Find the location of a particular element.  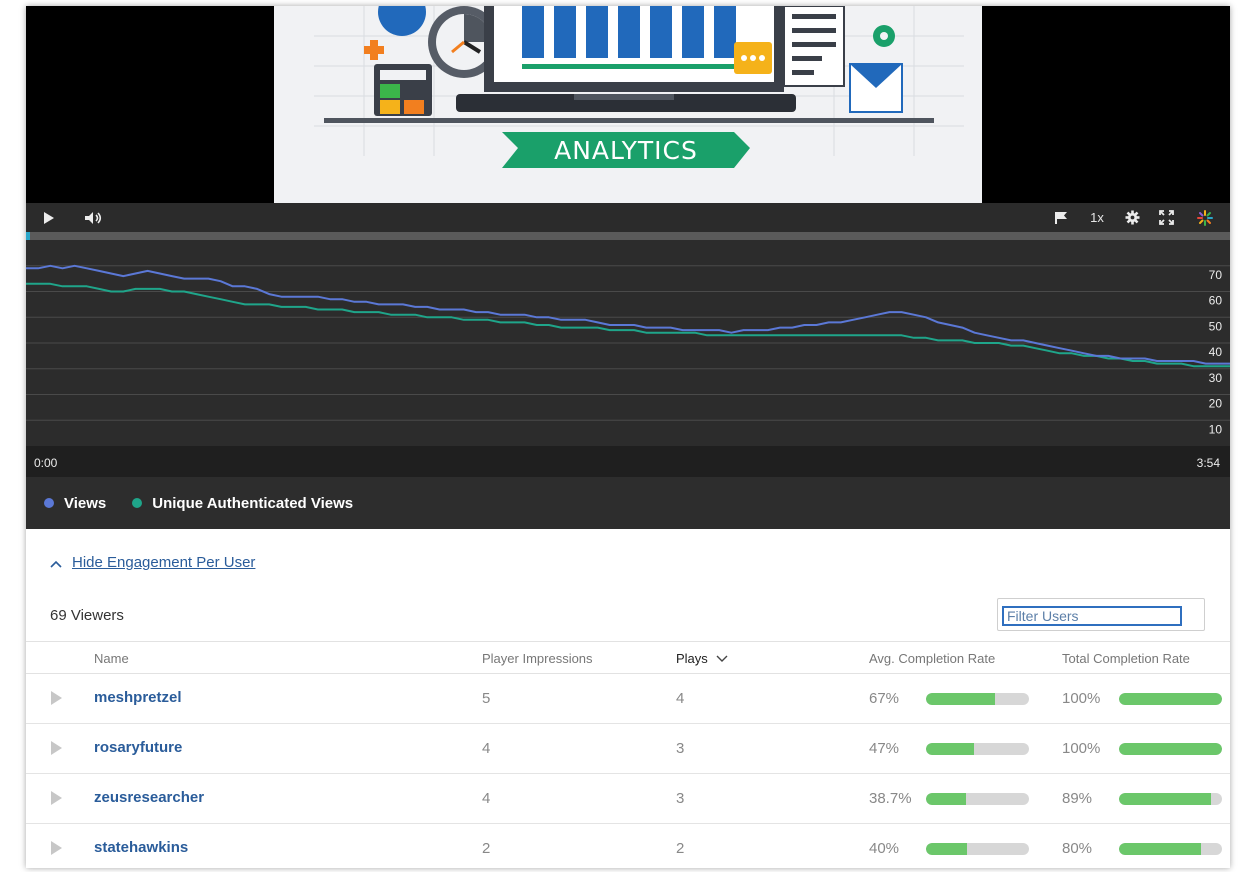

flag-icon is located at coordinates (1061, 217).